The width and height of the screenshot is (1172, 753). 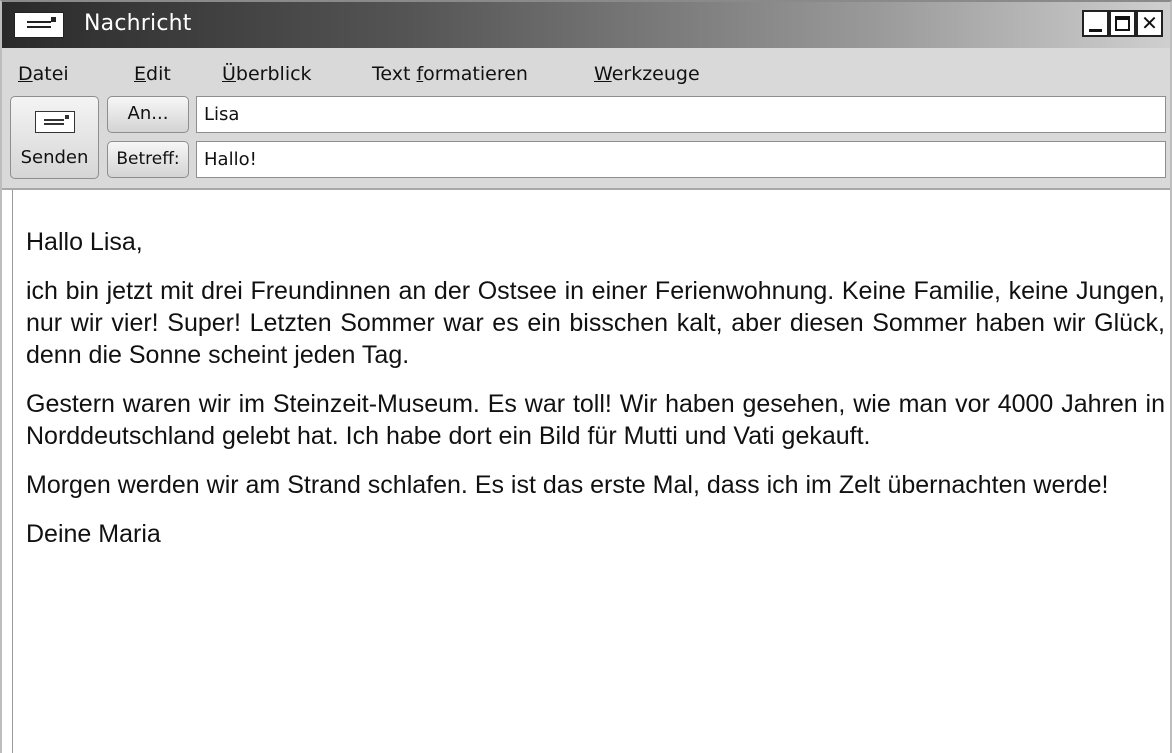 What do you see at coordinates (93, 534) in the screenshot?
I see `signature: Deine Maria` at bounding box center [93, 534].